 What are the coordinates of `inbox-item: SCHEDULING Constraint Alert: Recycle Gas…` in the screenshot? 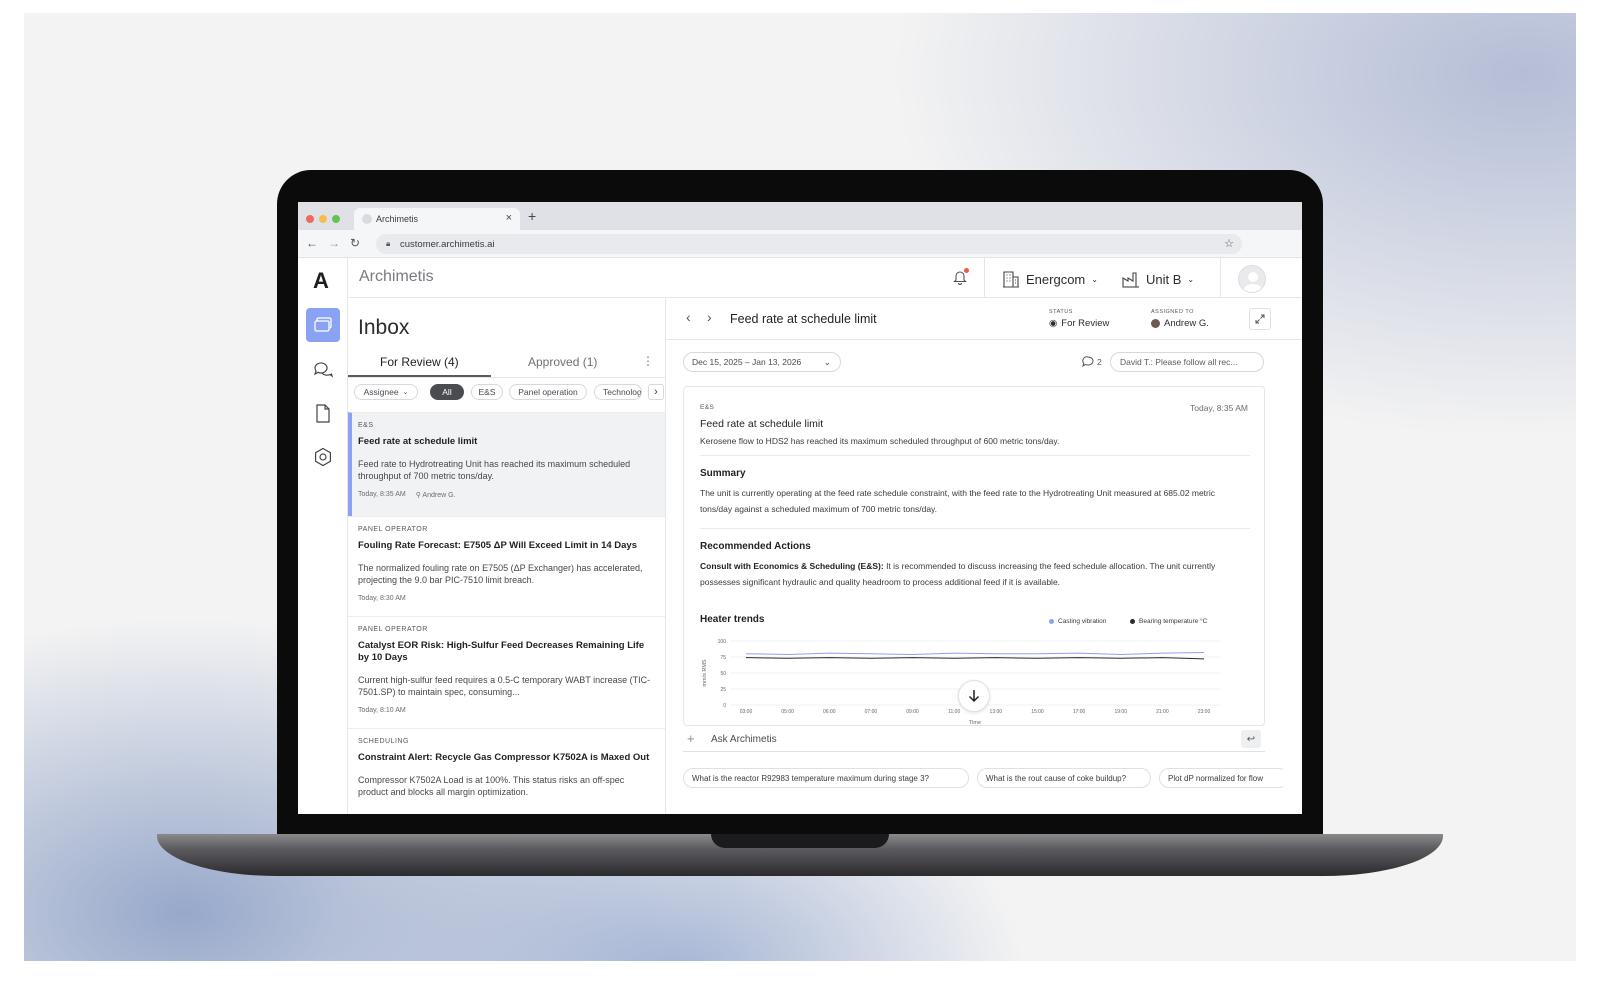 It's located at (506, 771).